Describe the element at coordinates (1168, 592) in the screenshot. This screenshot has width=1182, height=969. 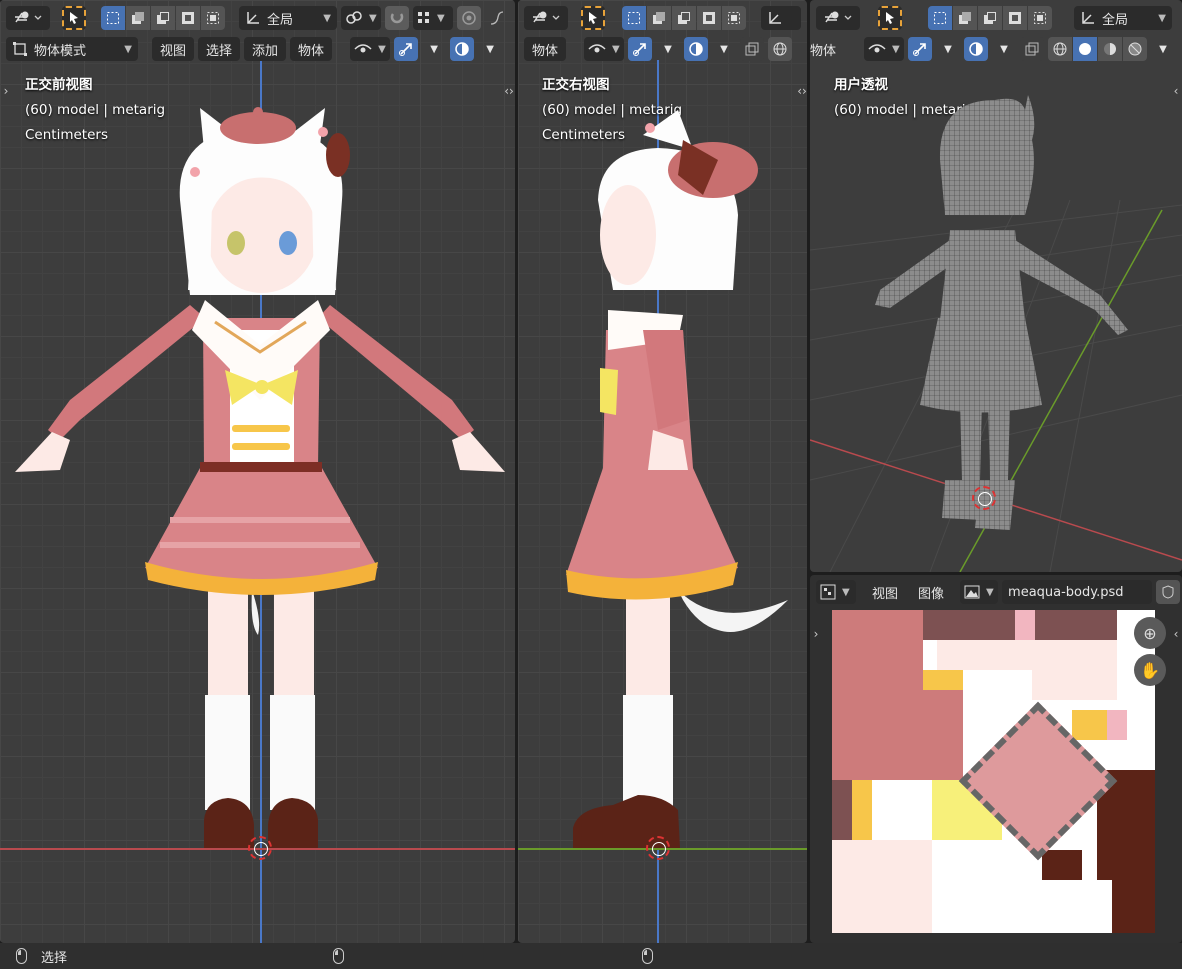
I see `fake-user-icon` at that location.